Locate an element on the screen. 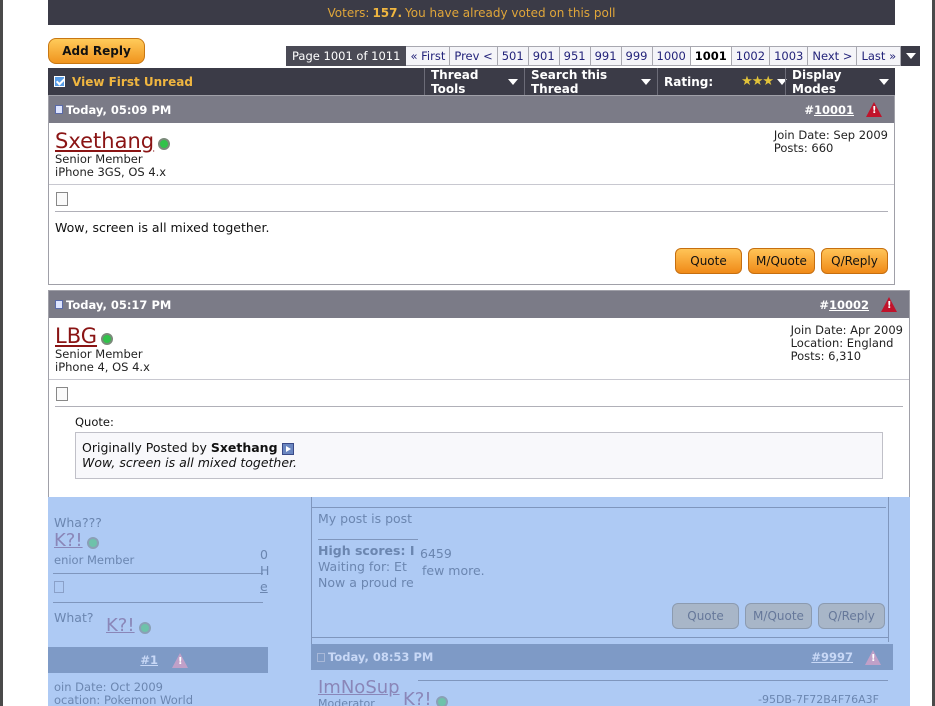 This screenshot has width=935, height=706. glitch-text: 0 is located at coordinates (264, 554).